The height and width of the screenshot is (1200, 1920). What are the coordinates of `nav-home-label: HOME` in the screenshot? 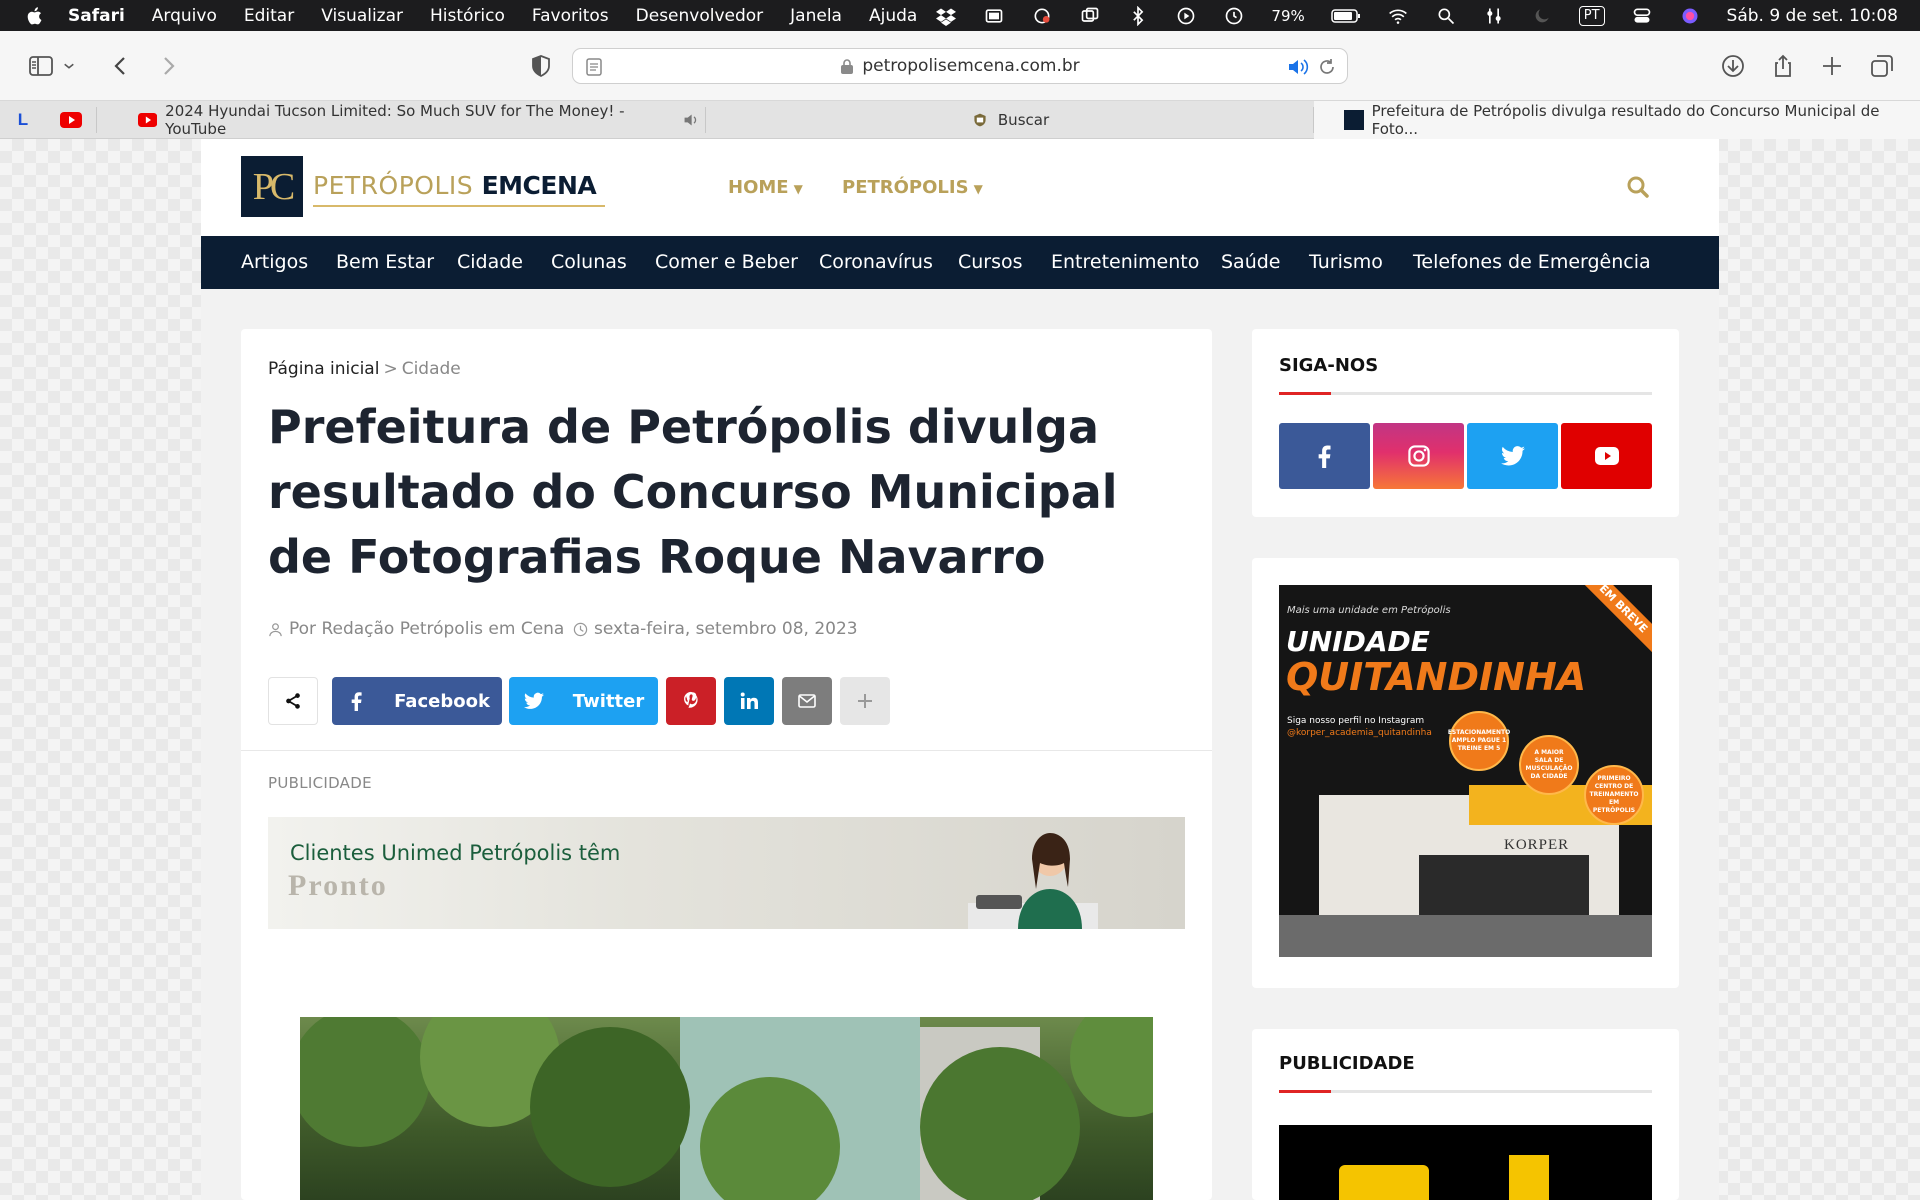 It's located at (758, 187).